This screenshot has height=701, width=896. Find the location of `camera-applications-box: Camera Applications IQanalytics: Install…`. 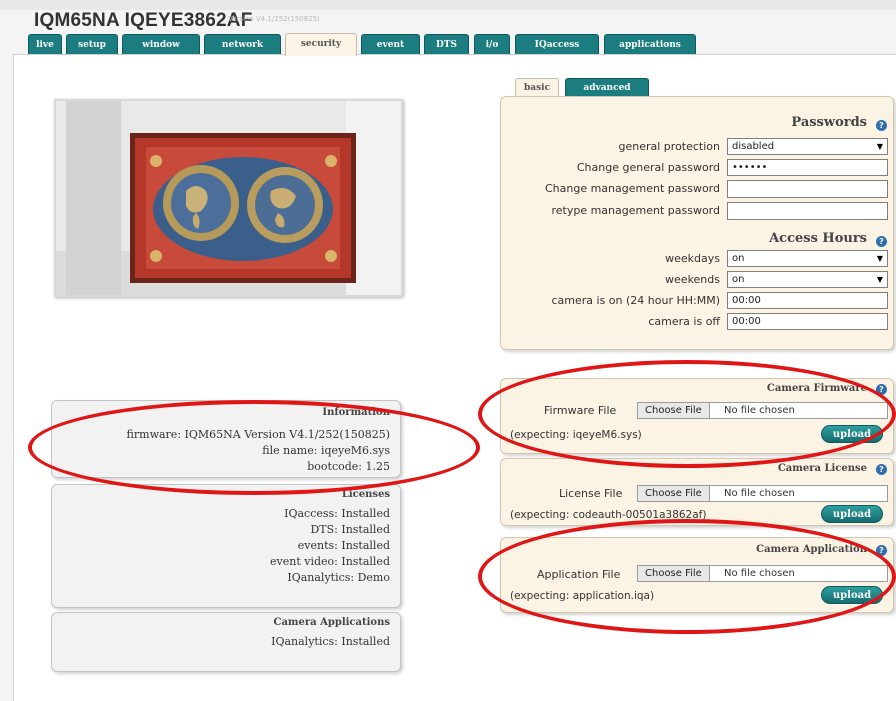

camera-applications-box: Camera Applications IQanalytics: Install… is located at coordinates (226, 642).